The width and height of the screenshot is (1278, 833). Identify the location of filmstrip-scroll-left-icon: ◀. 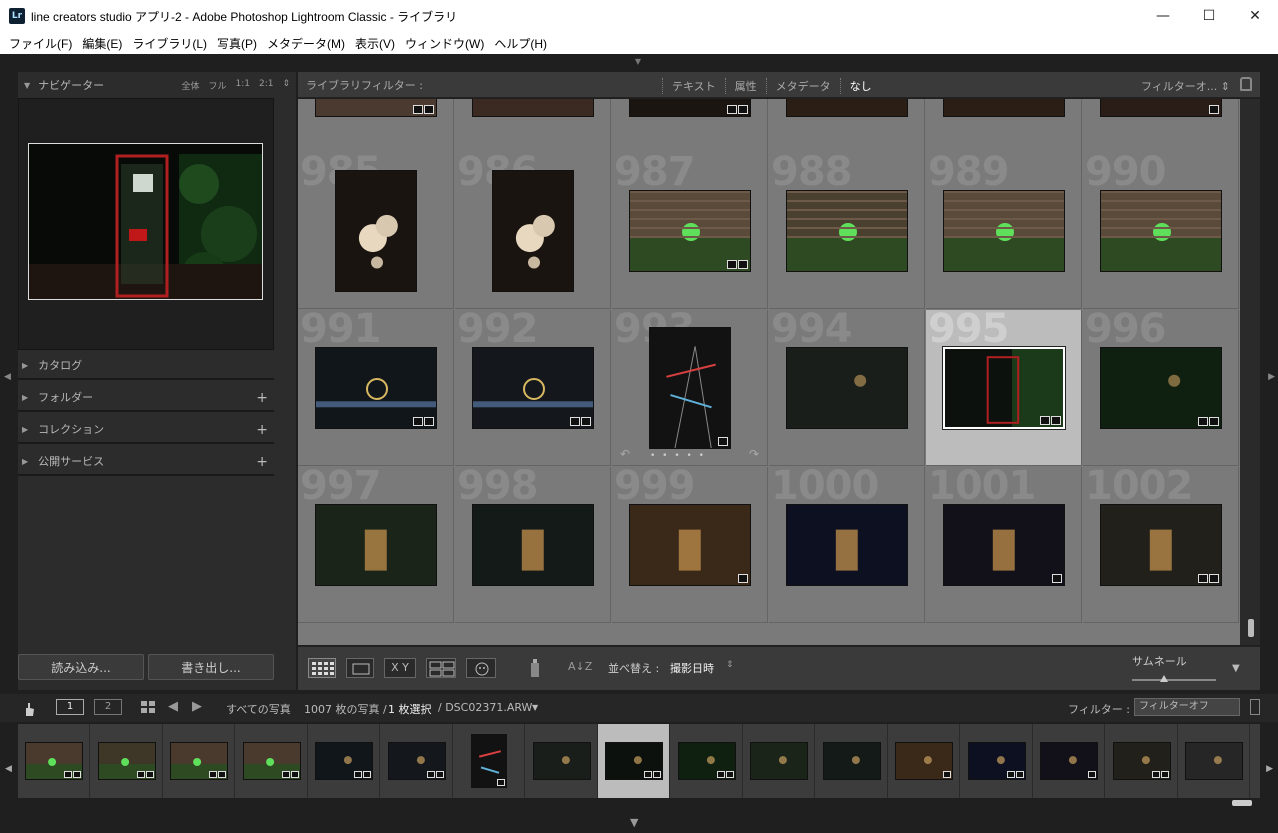
(8, 769).